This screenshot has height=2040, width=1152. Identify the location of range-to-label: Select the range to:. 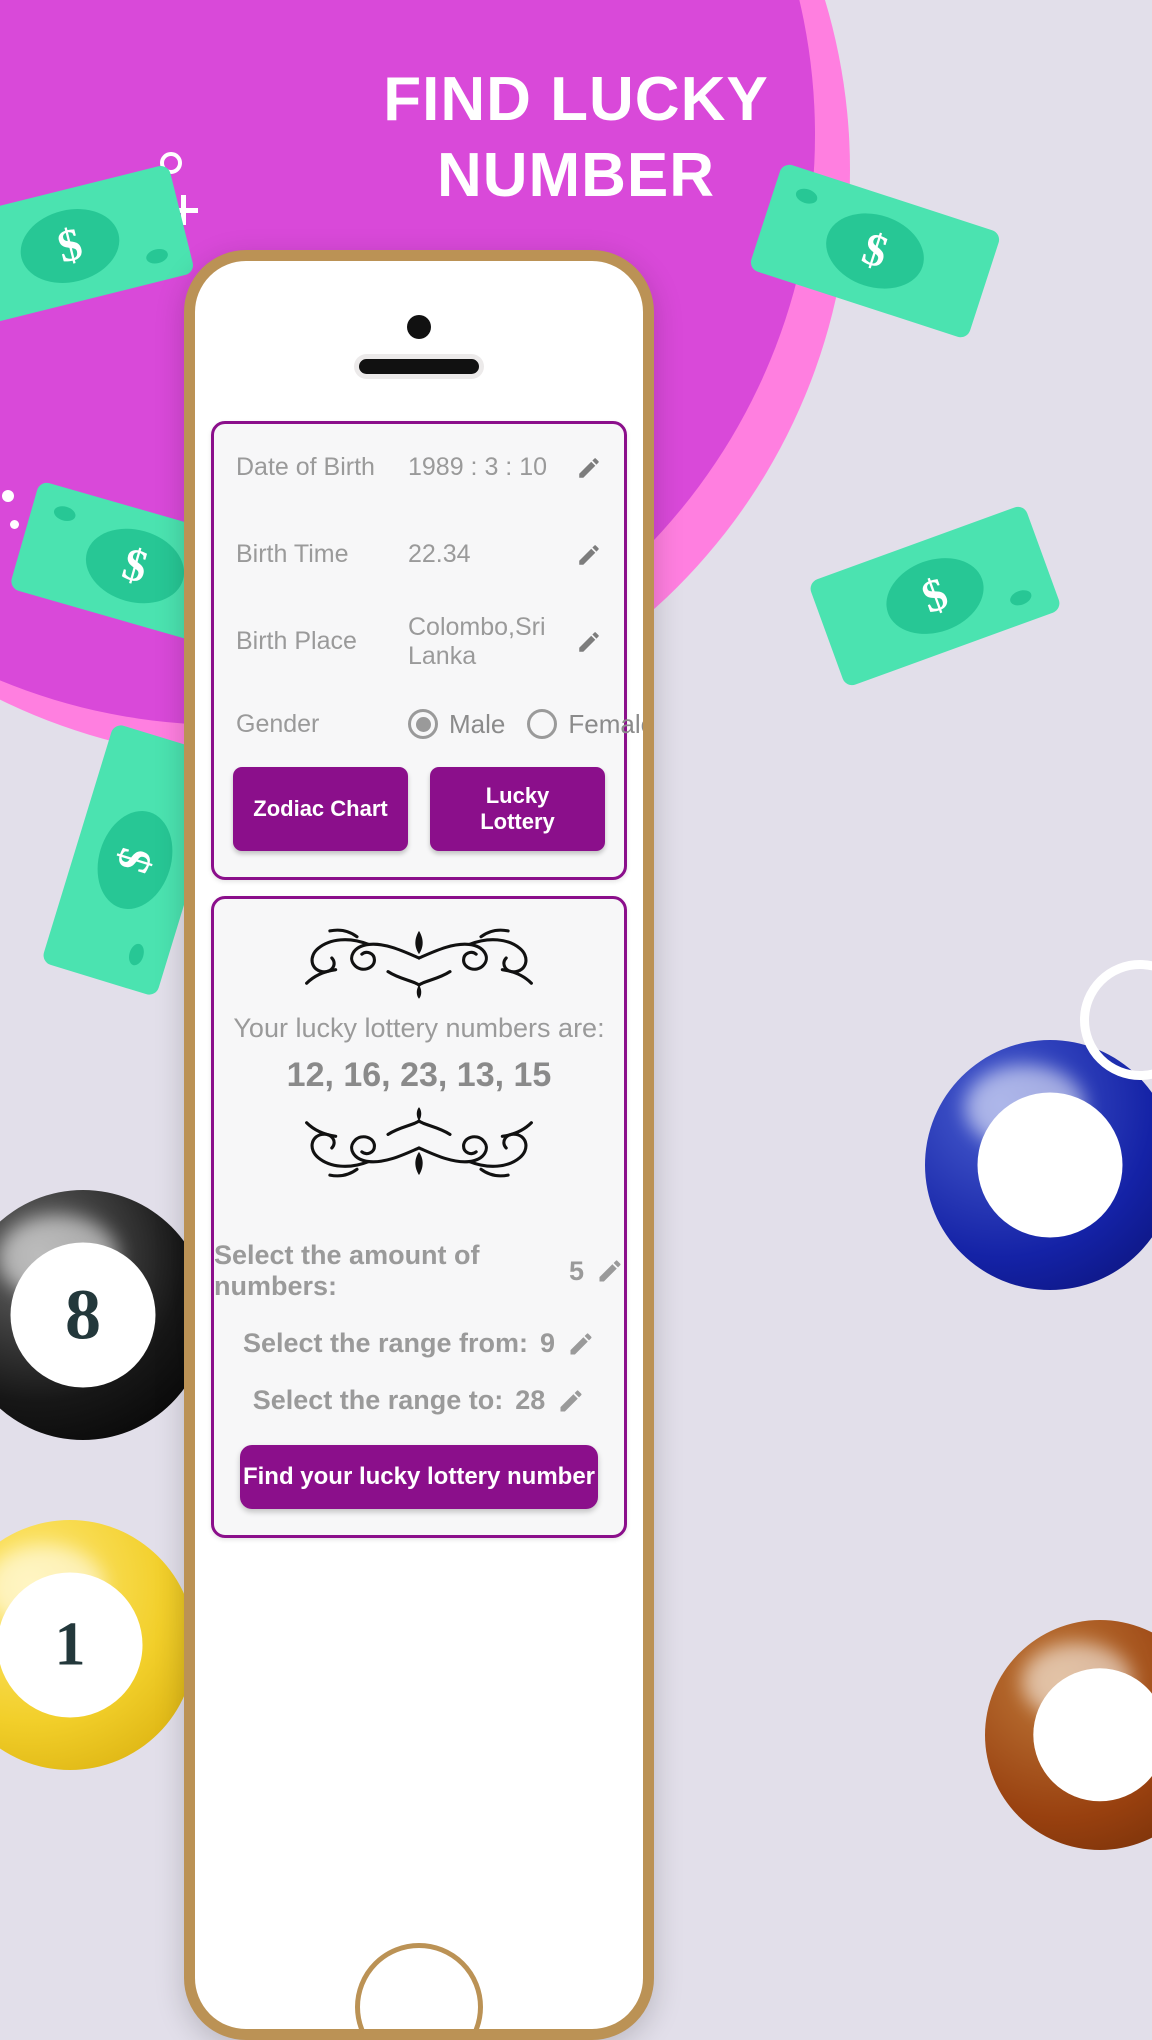
(378, 1400).